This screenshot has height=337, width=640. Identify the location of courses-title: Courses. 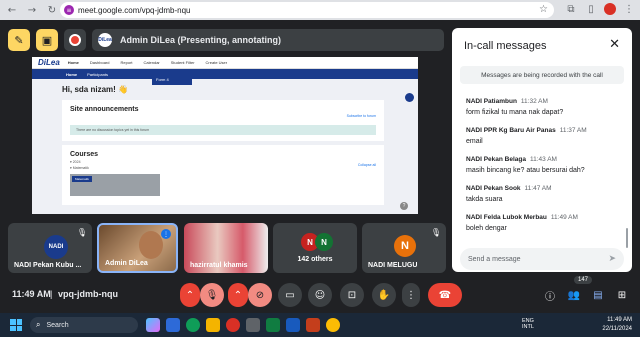
(84, 154).